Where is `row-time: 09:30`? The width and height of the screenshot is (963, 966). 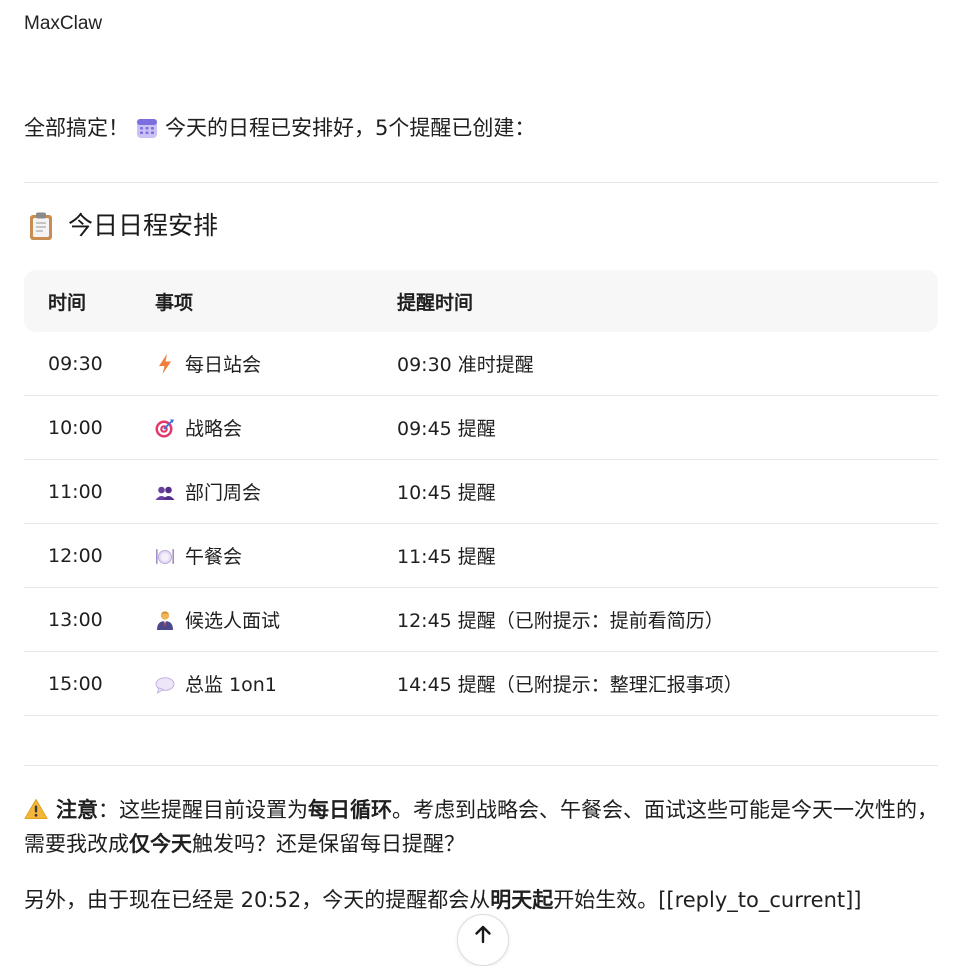 row-time: 09:30 is located at coordinates (75, 363).